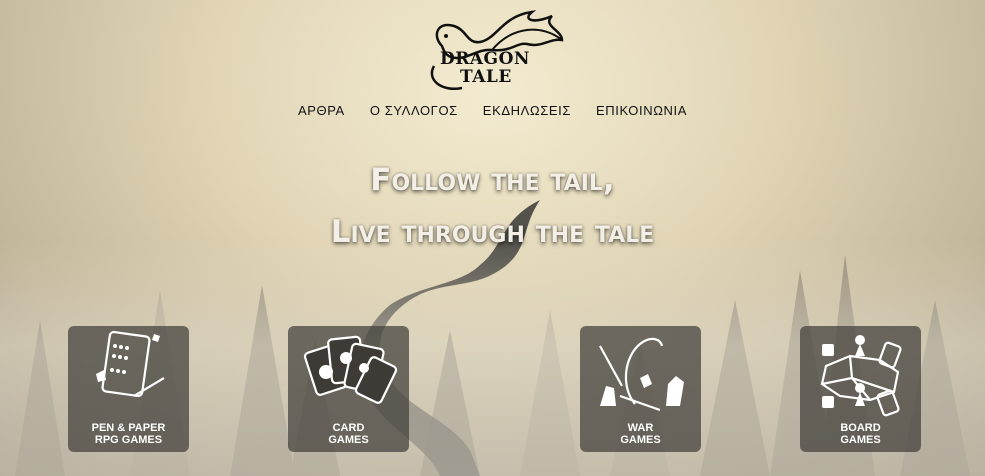  What do you see at coordinates (492, 232) in the screenshot?
I see `hero-tagline-line-2: Live through the tale` at bounding box center [492, 232].